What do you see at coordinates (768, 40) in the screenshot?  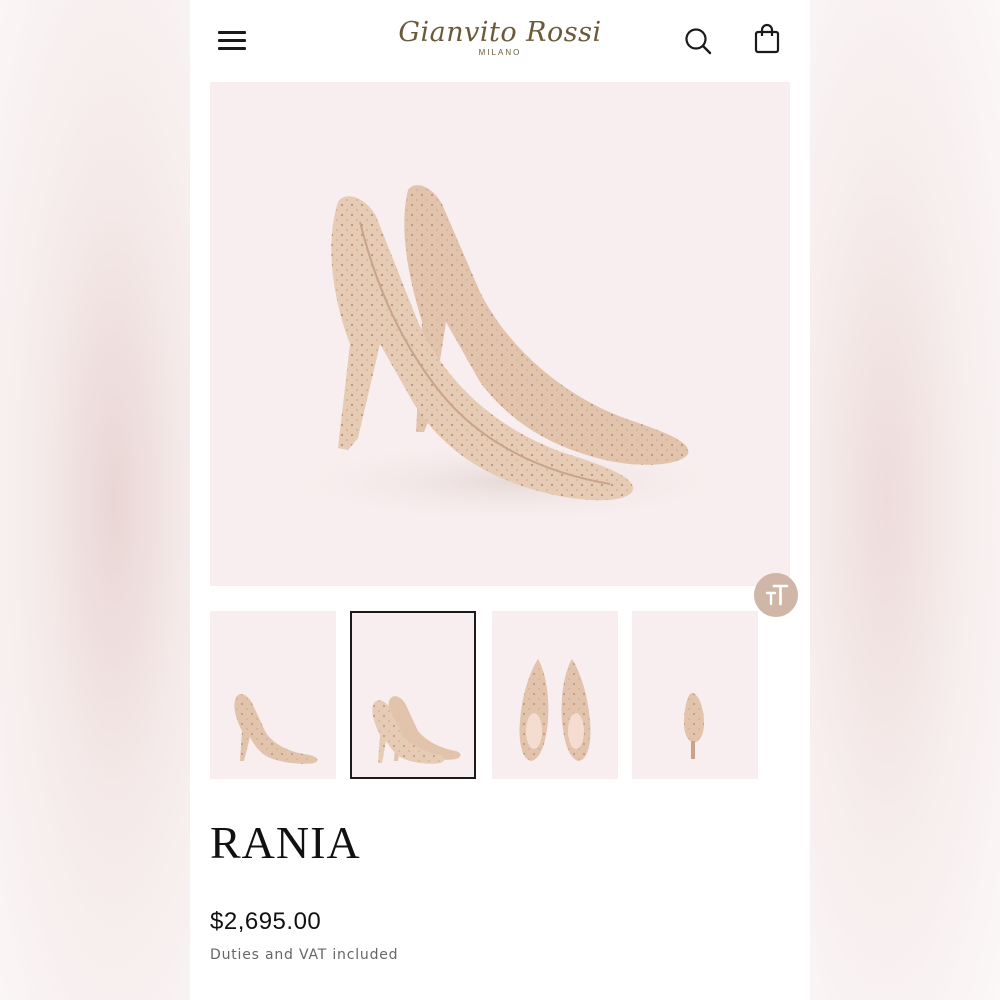 I see `shopping-bag-icon` at bounding box center [768, 40].